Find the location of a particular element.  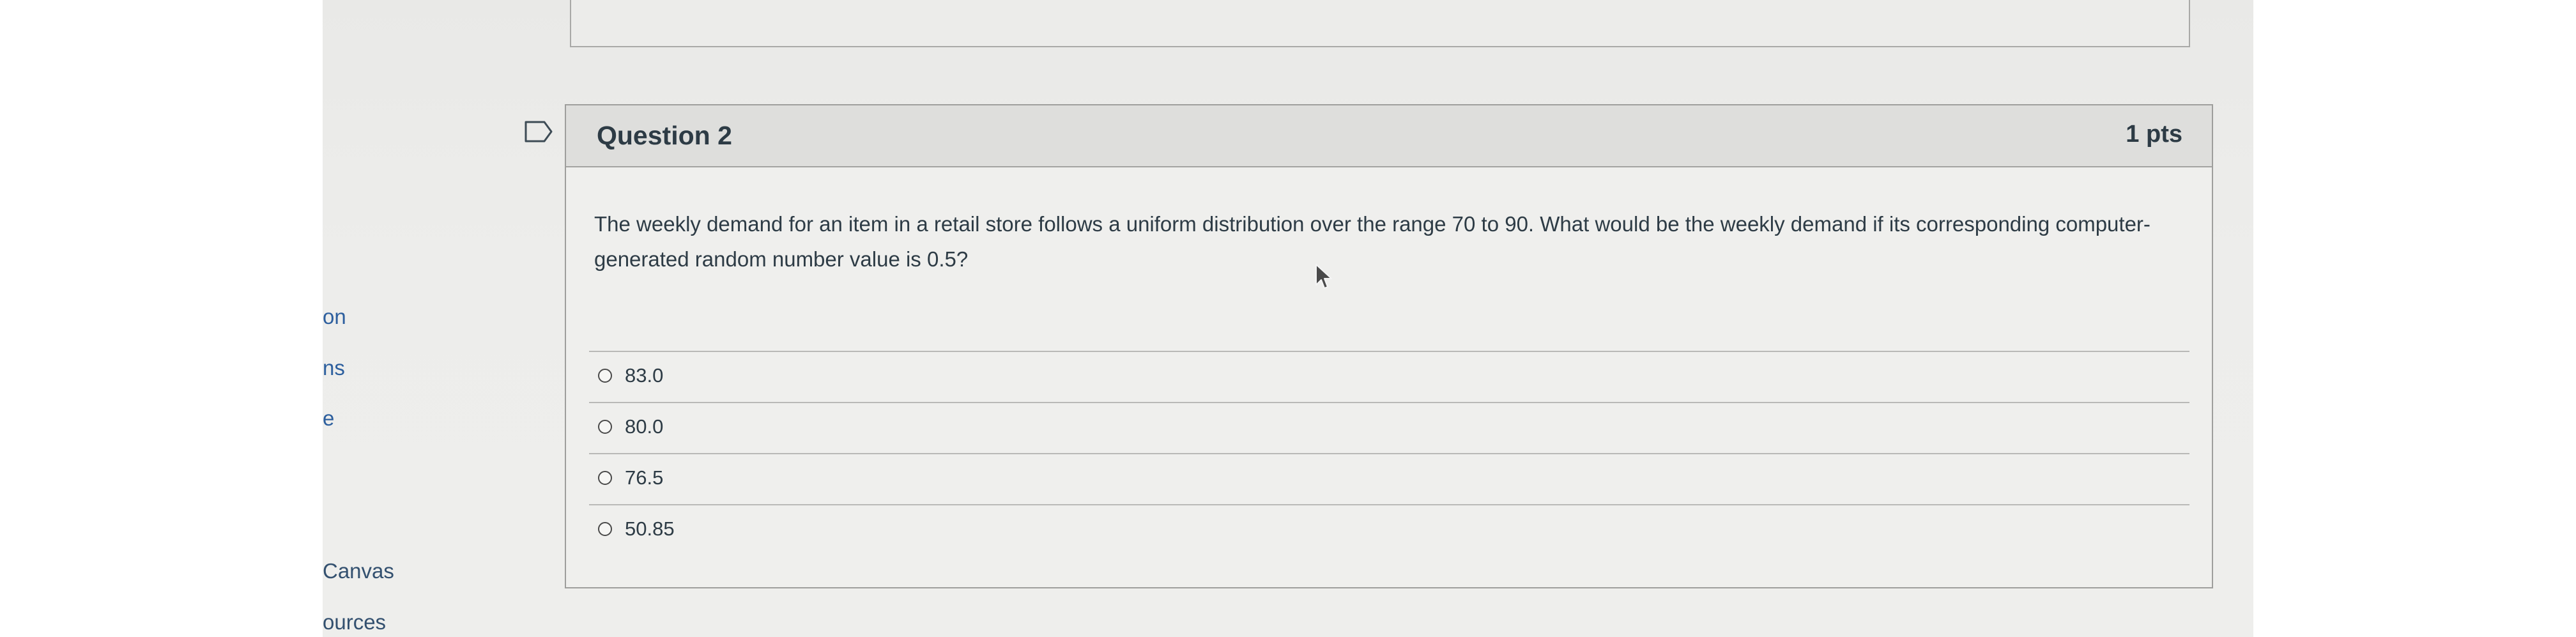

answer-label: 76.5 is located at coordinates (644, 477).